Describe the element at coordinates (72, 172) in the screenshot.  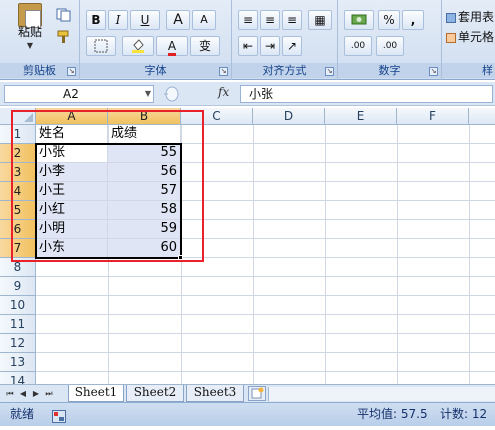
I see `cell-a3: 小李` at that location.